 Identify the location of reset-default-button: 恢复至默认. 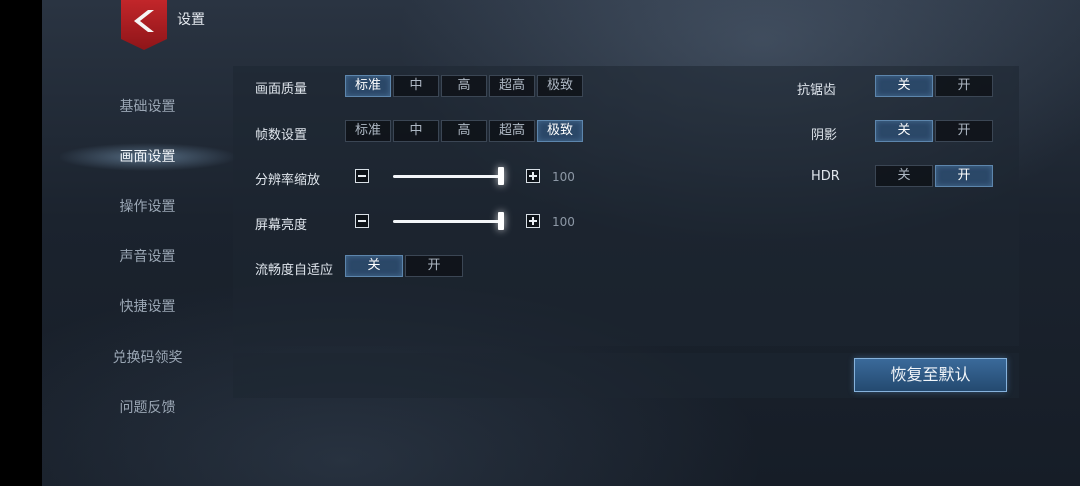
(930, 375).